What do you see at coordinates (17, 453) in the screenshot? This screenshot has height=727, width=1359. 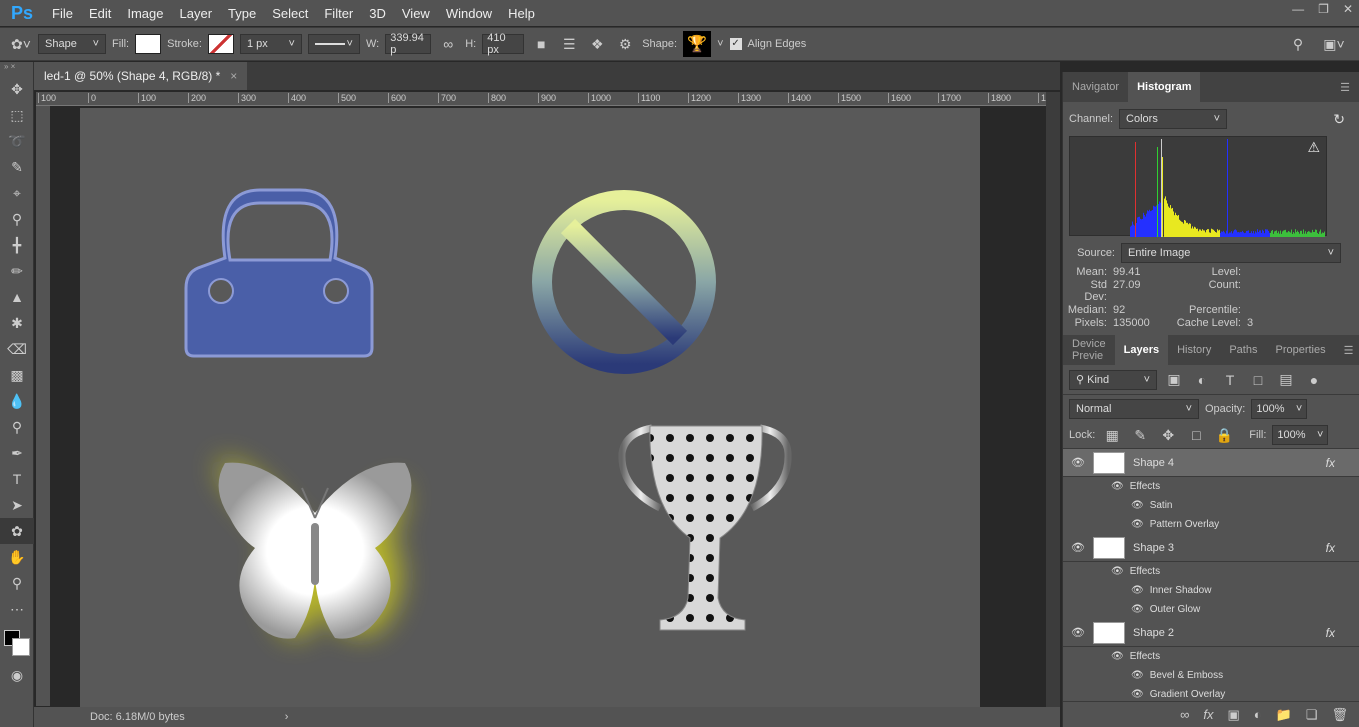 I see `pen-tool-icon: ✒` at bounding box center [17, 453].